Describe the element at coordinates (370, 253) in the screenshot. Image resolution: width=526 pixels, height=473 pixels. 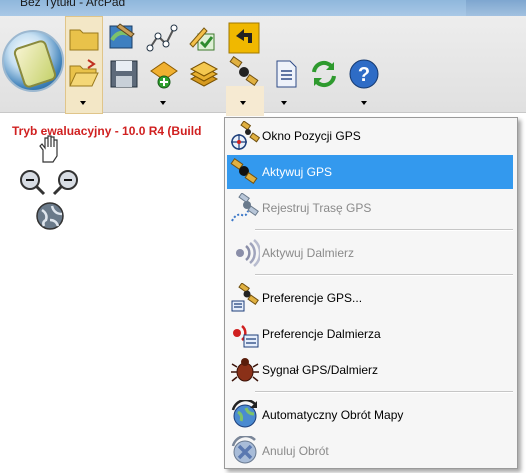
I see `menu-item-activate-rangefinder: Aktywuj Dalmierz` at that location.